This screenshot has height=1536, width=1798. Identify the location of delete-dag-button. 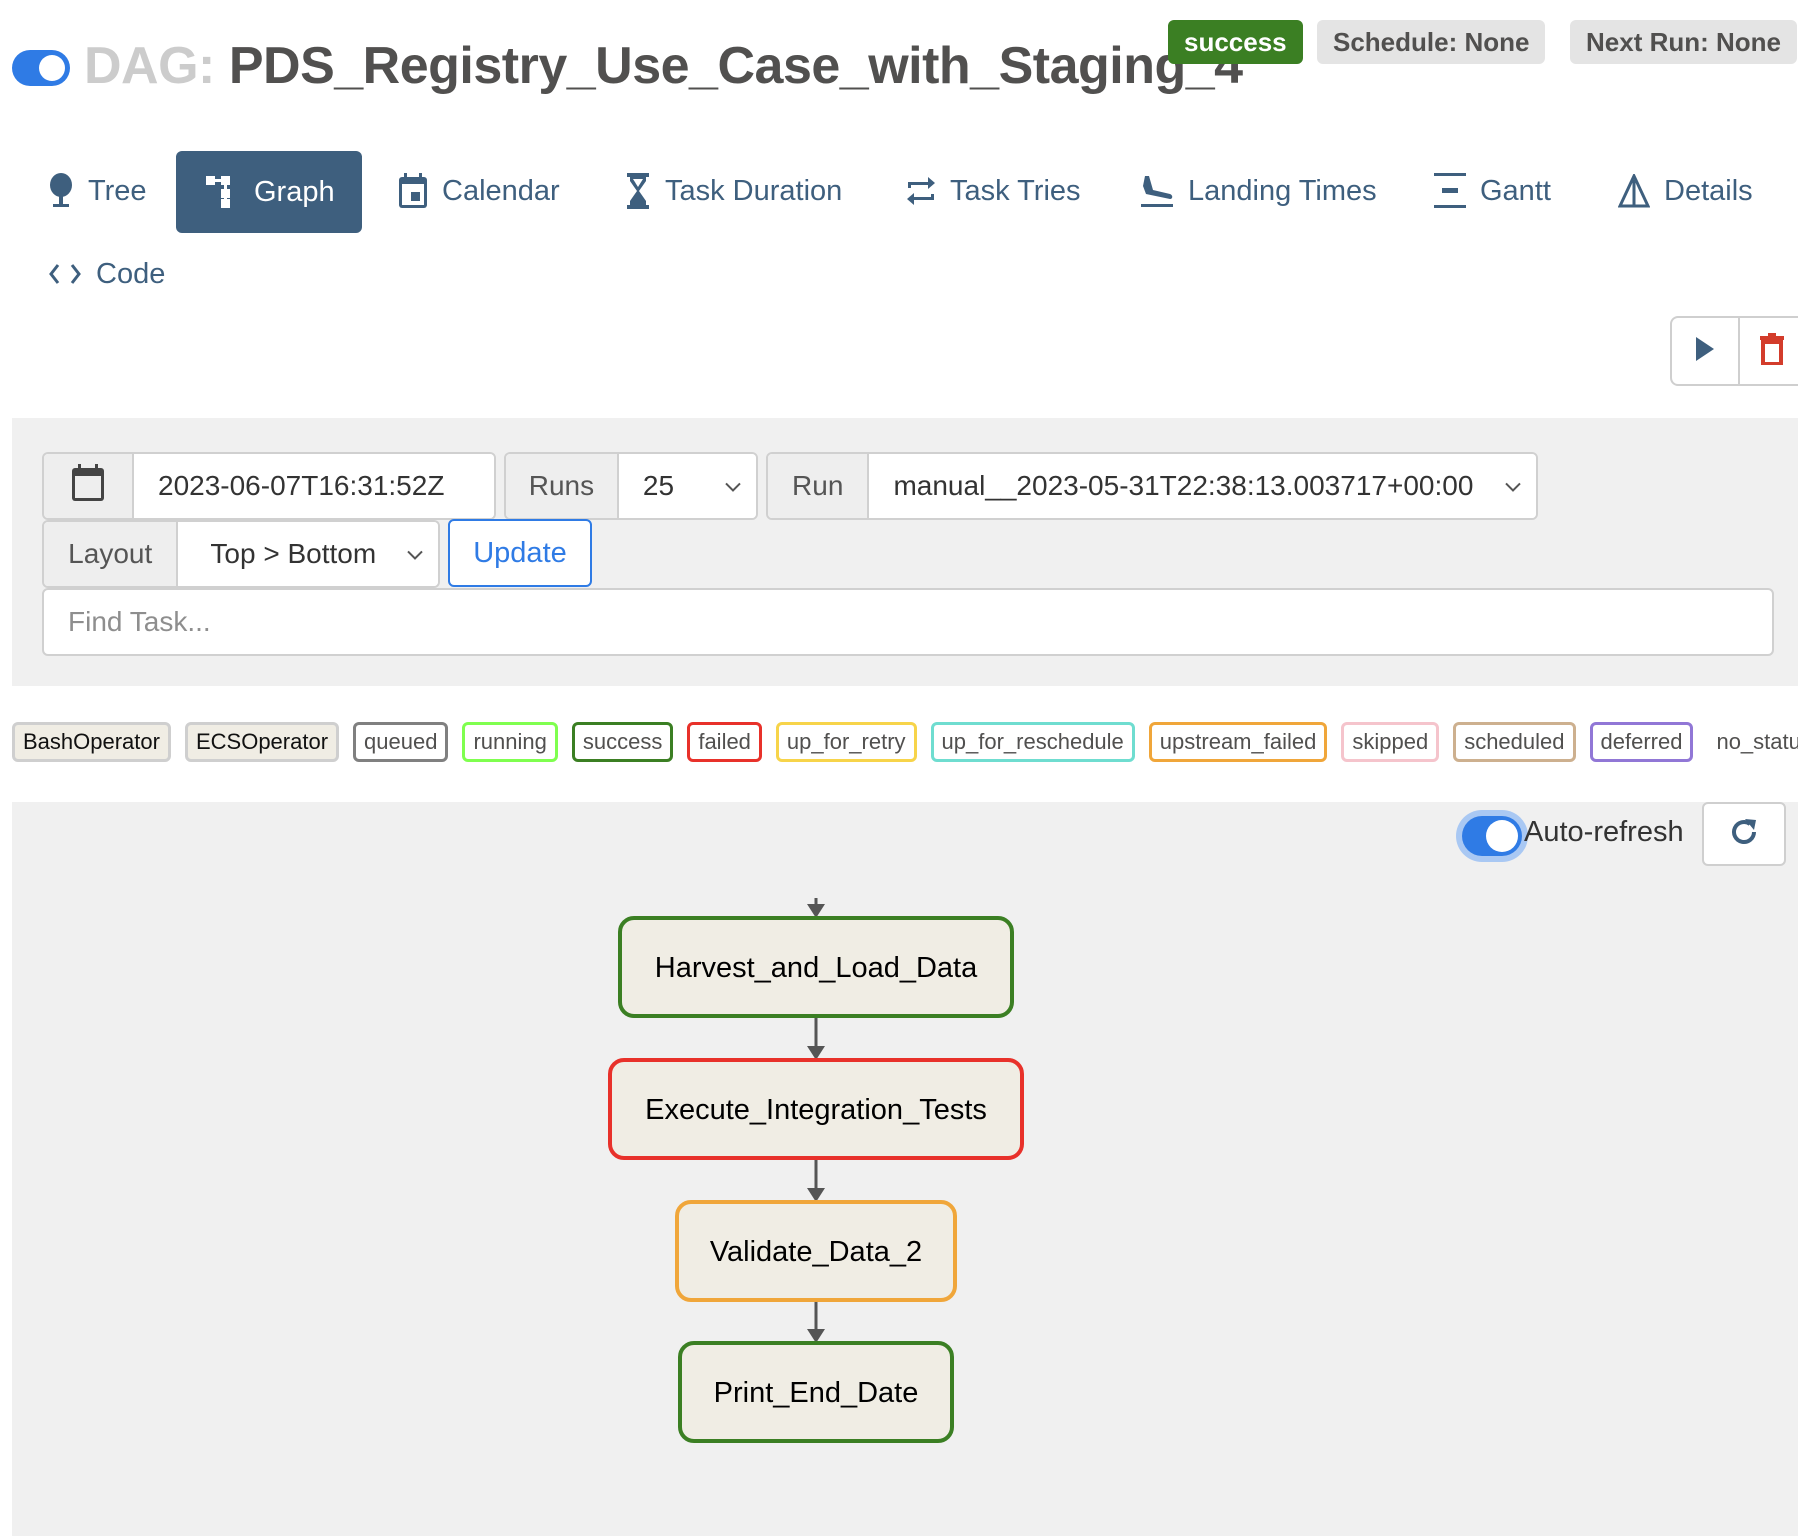
(1768, 351).